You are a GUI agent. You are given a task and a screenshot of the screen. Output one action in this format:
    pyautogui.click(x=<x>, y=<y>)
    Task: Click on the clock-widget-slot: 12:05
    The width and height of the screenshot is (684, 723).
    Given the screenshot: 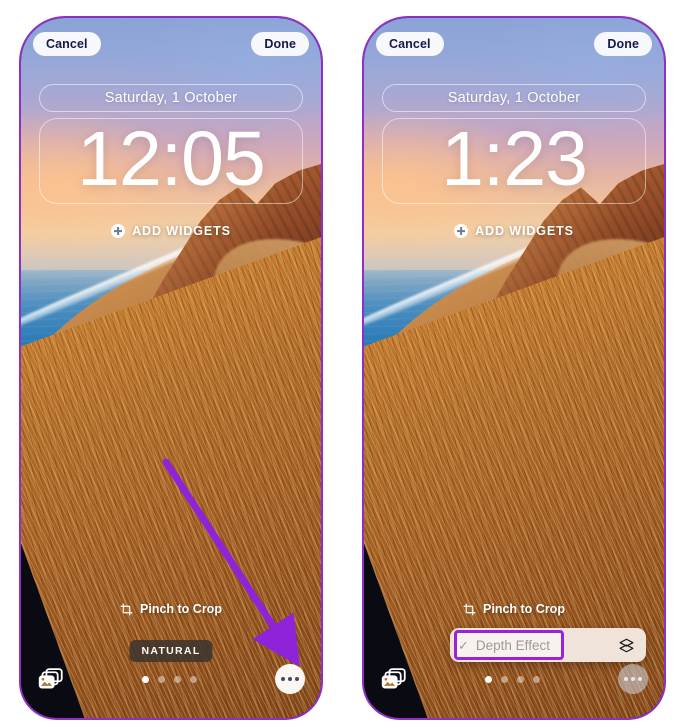 What is the action you would take?
    pyautogui.click(x=171, y=161)
    